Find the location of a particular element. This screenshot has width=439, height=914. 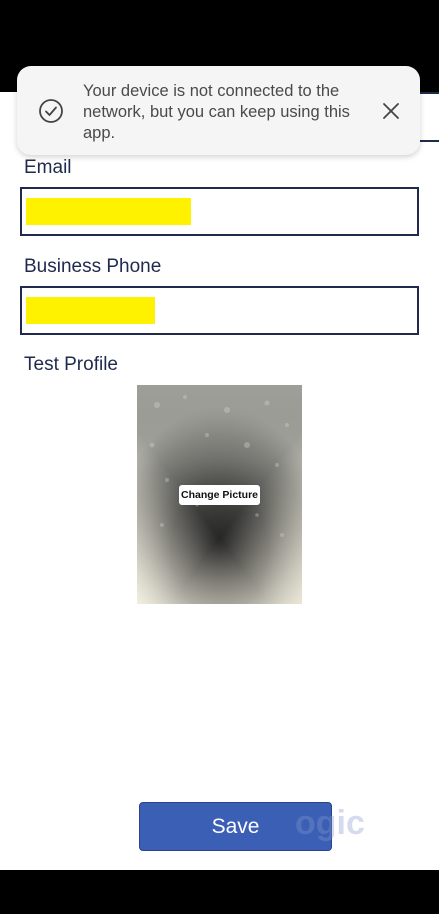

email-label: Email is located at coordinates (48, 167).